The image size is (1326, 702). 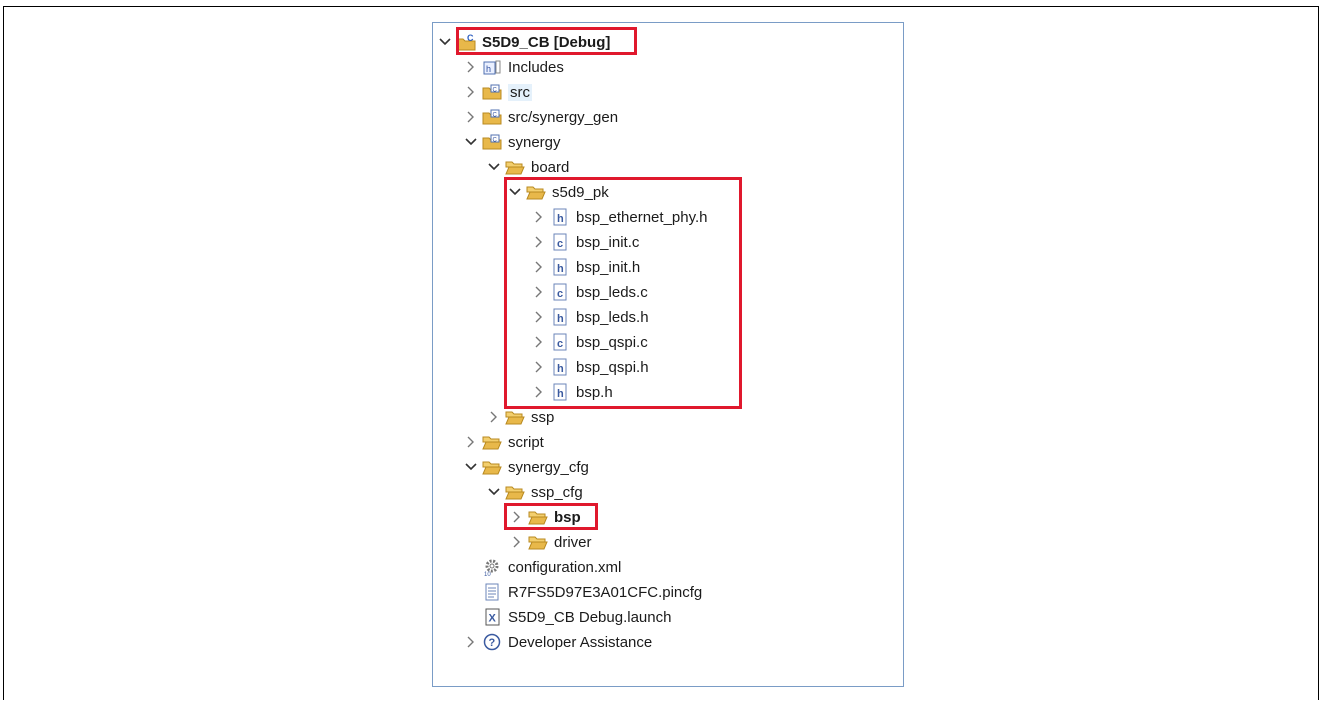 I want to click on tree-item-label: src, so click(x=520, y=92).